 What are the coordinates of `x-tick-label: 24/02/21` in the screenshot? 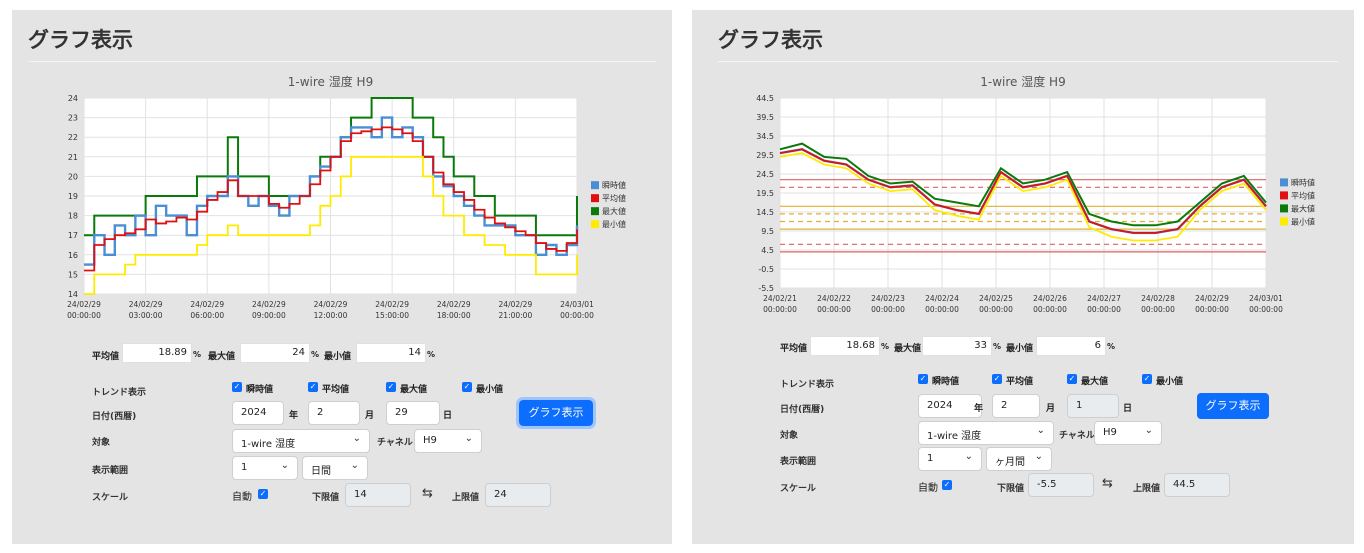 It's located at (780, 298).